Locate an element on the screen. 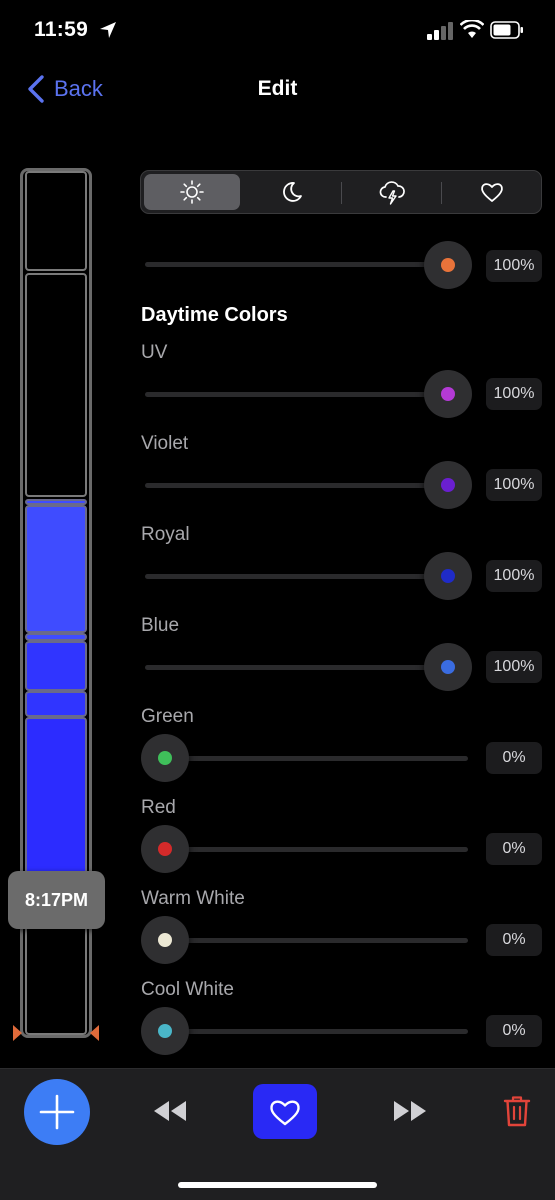  moon-icon is located at coordinates (292, 192).